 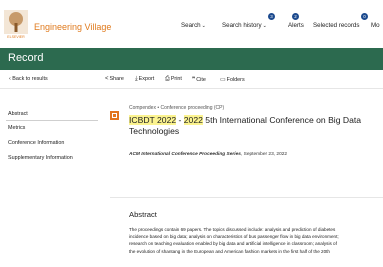 What do you see at coordinates (36, 143) in the screenshot?
I see `sidebar-item-conference-information: Conference Information` at bounding box center [36, 143].